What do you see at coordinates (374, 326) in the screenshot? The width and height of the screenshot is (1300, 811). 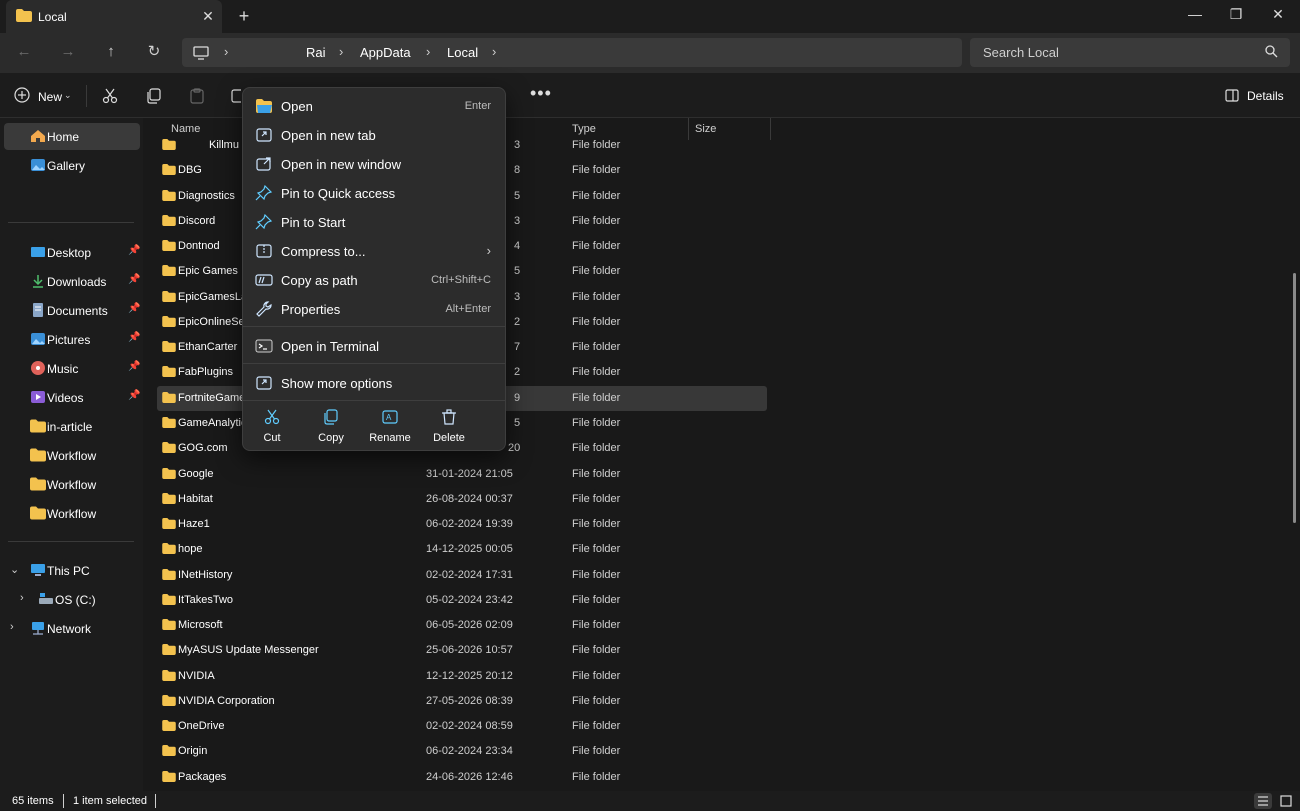 I see `menu-divider` at bounding box center [374, 326].